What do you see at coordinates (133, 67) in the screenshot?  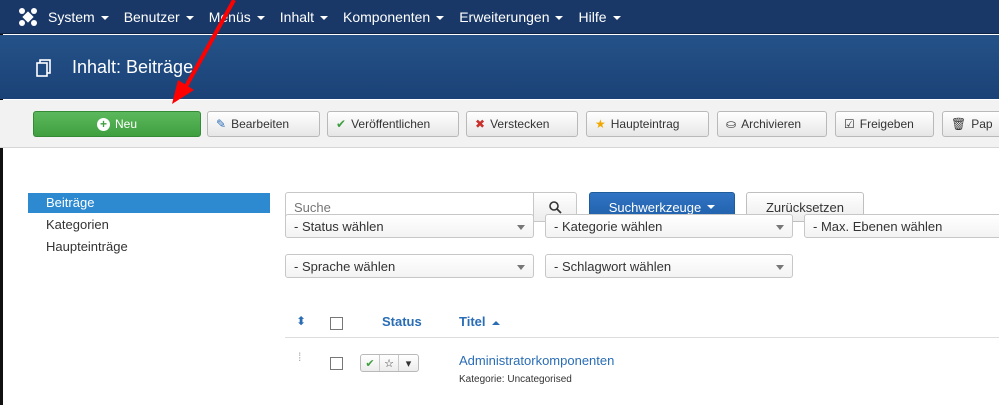 I see `page-title: Inhalt: Beiträge` at bounding box center [133, 67].